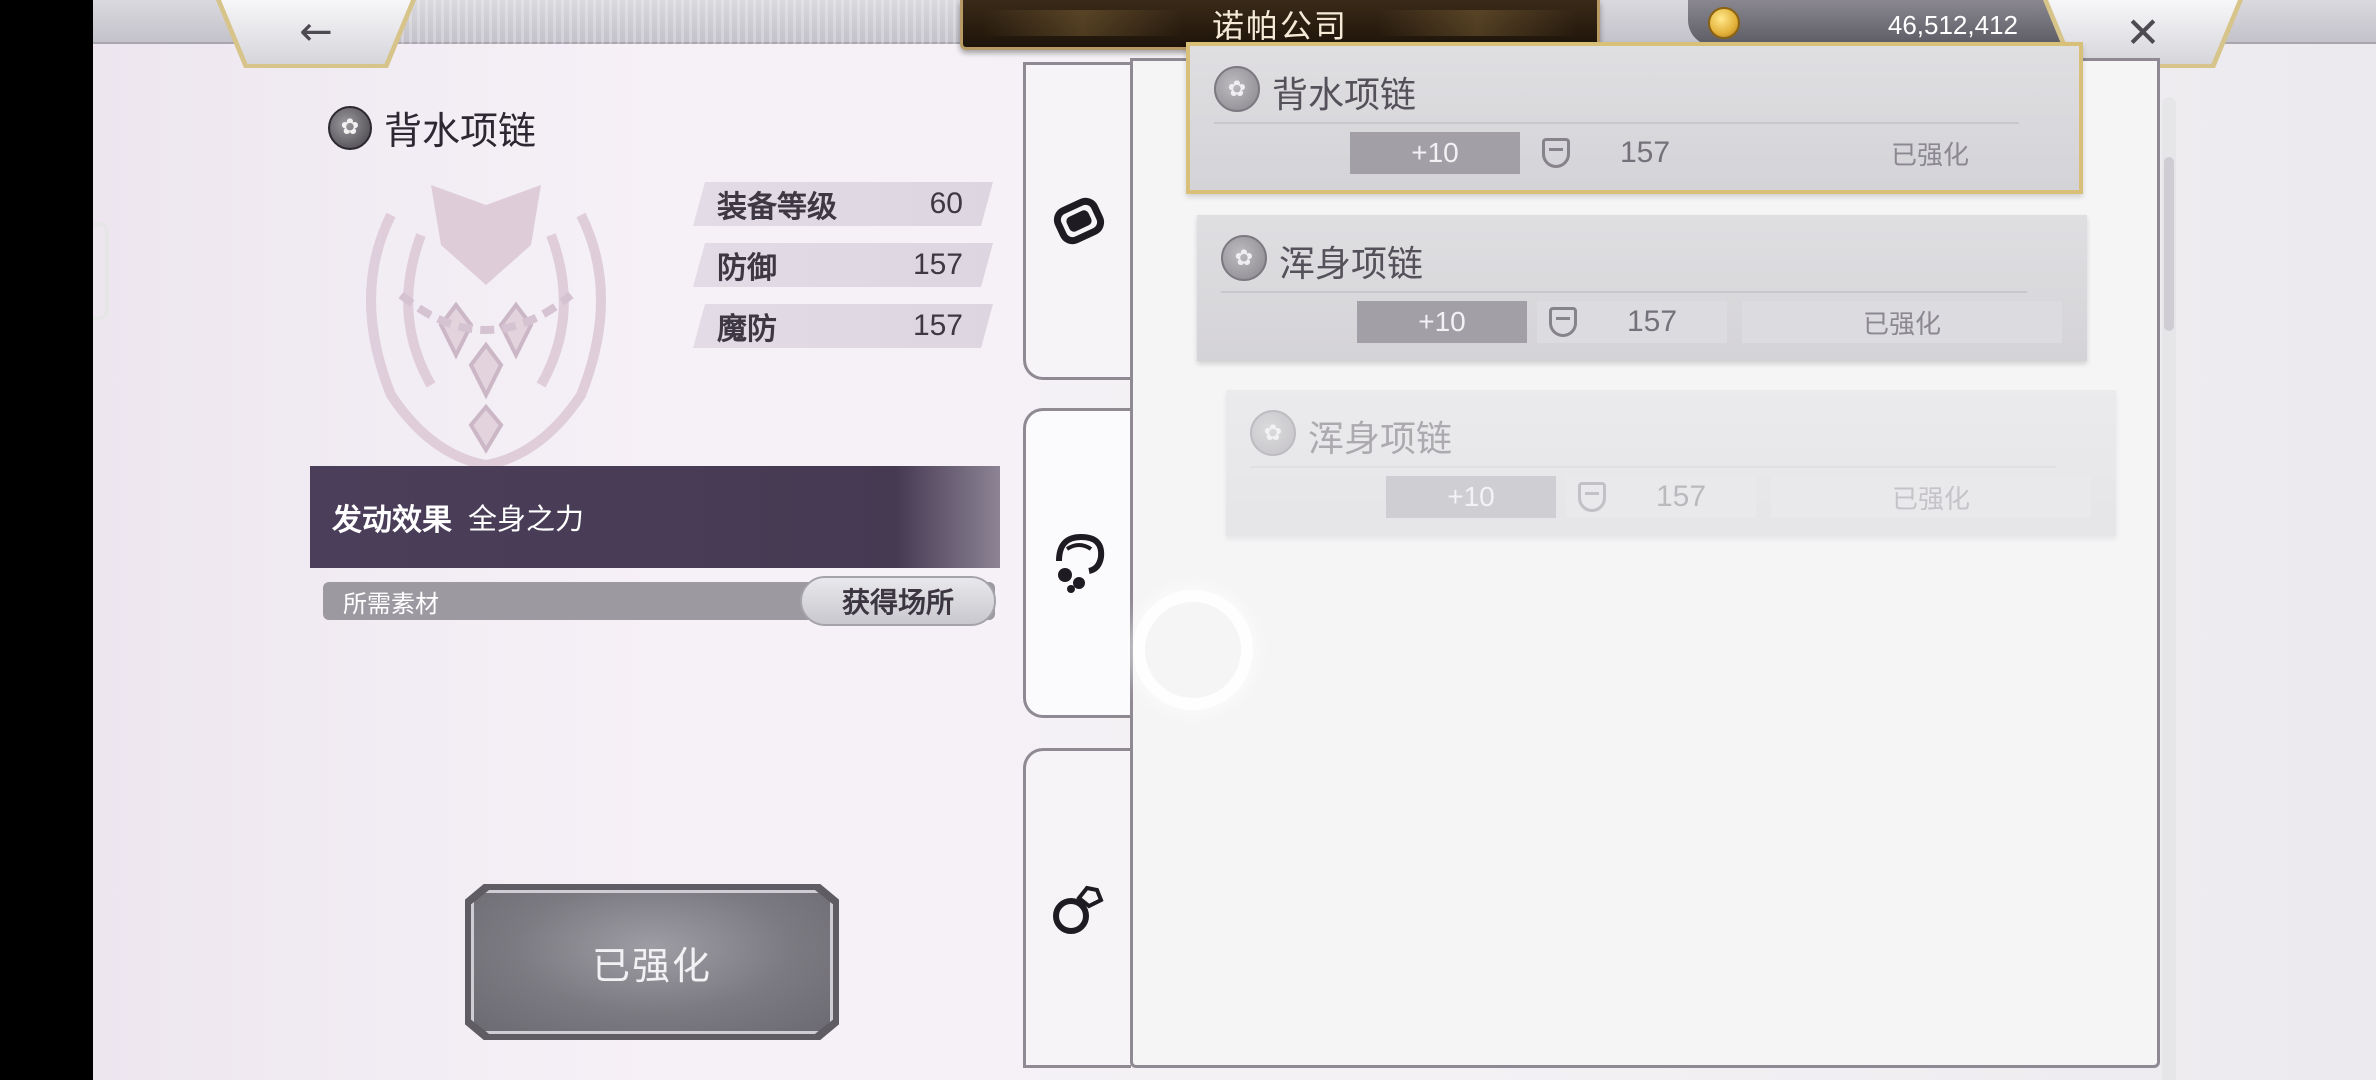  What do you see at coordinates (392, 520) in the screenshot?
I see `effect-label: 发动效果` at bounding box center [392, 520].